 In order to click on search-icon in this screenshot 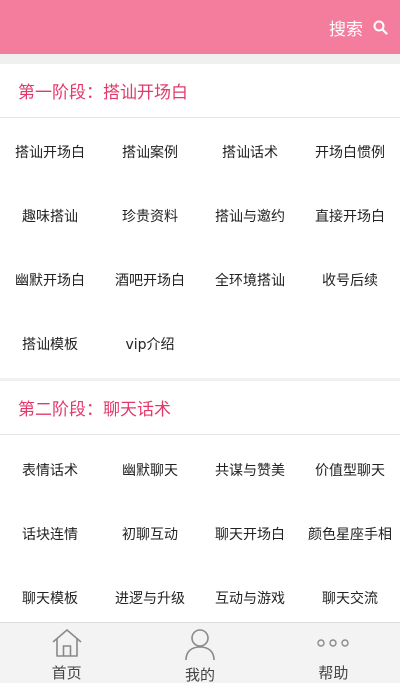, I will do `click(380, 27)`.